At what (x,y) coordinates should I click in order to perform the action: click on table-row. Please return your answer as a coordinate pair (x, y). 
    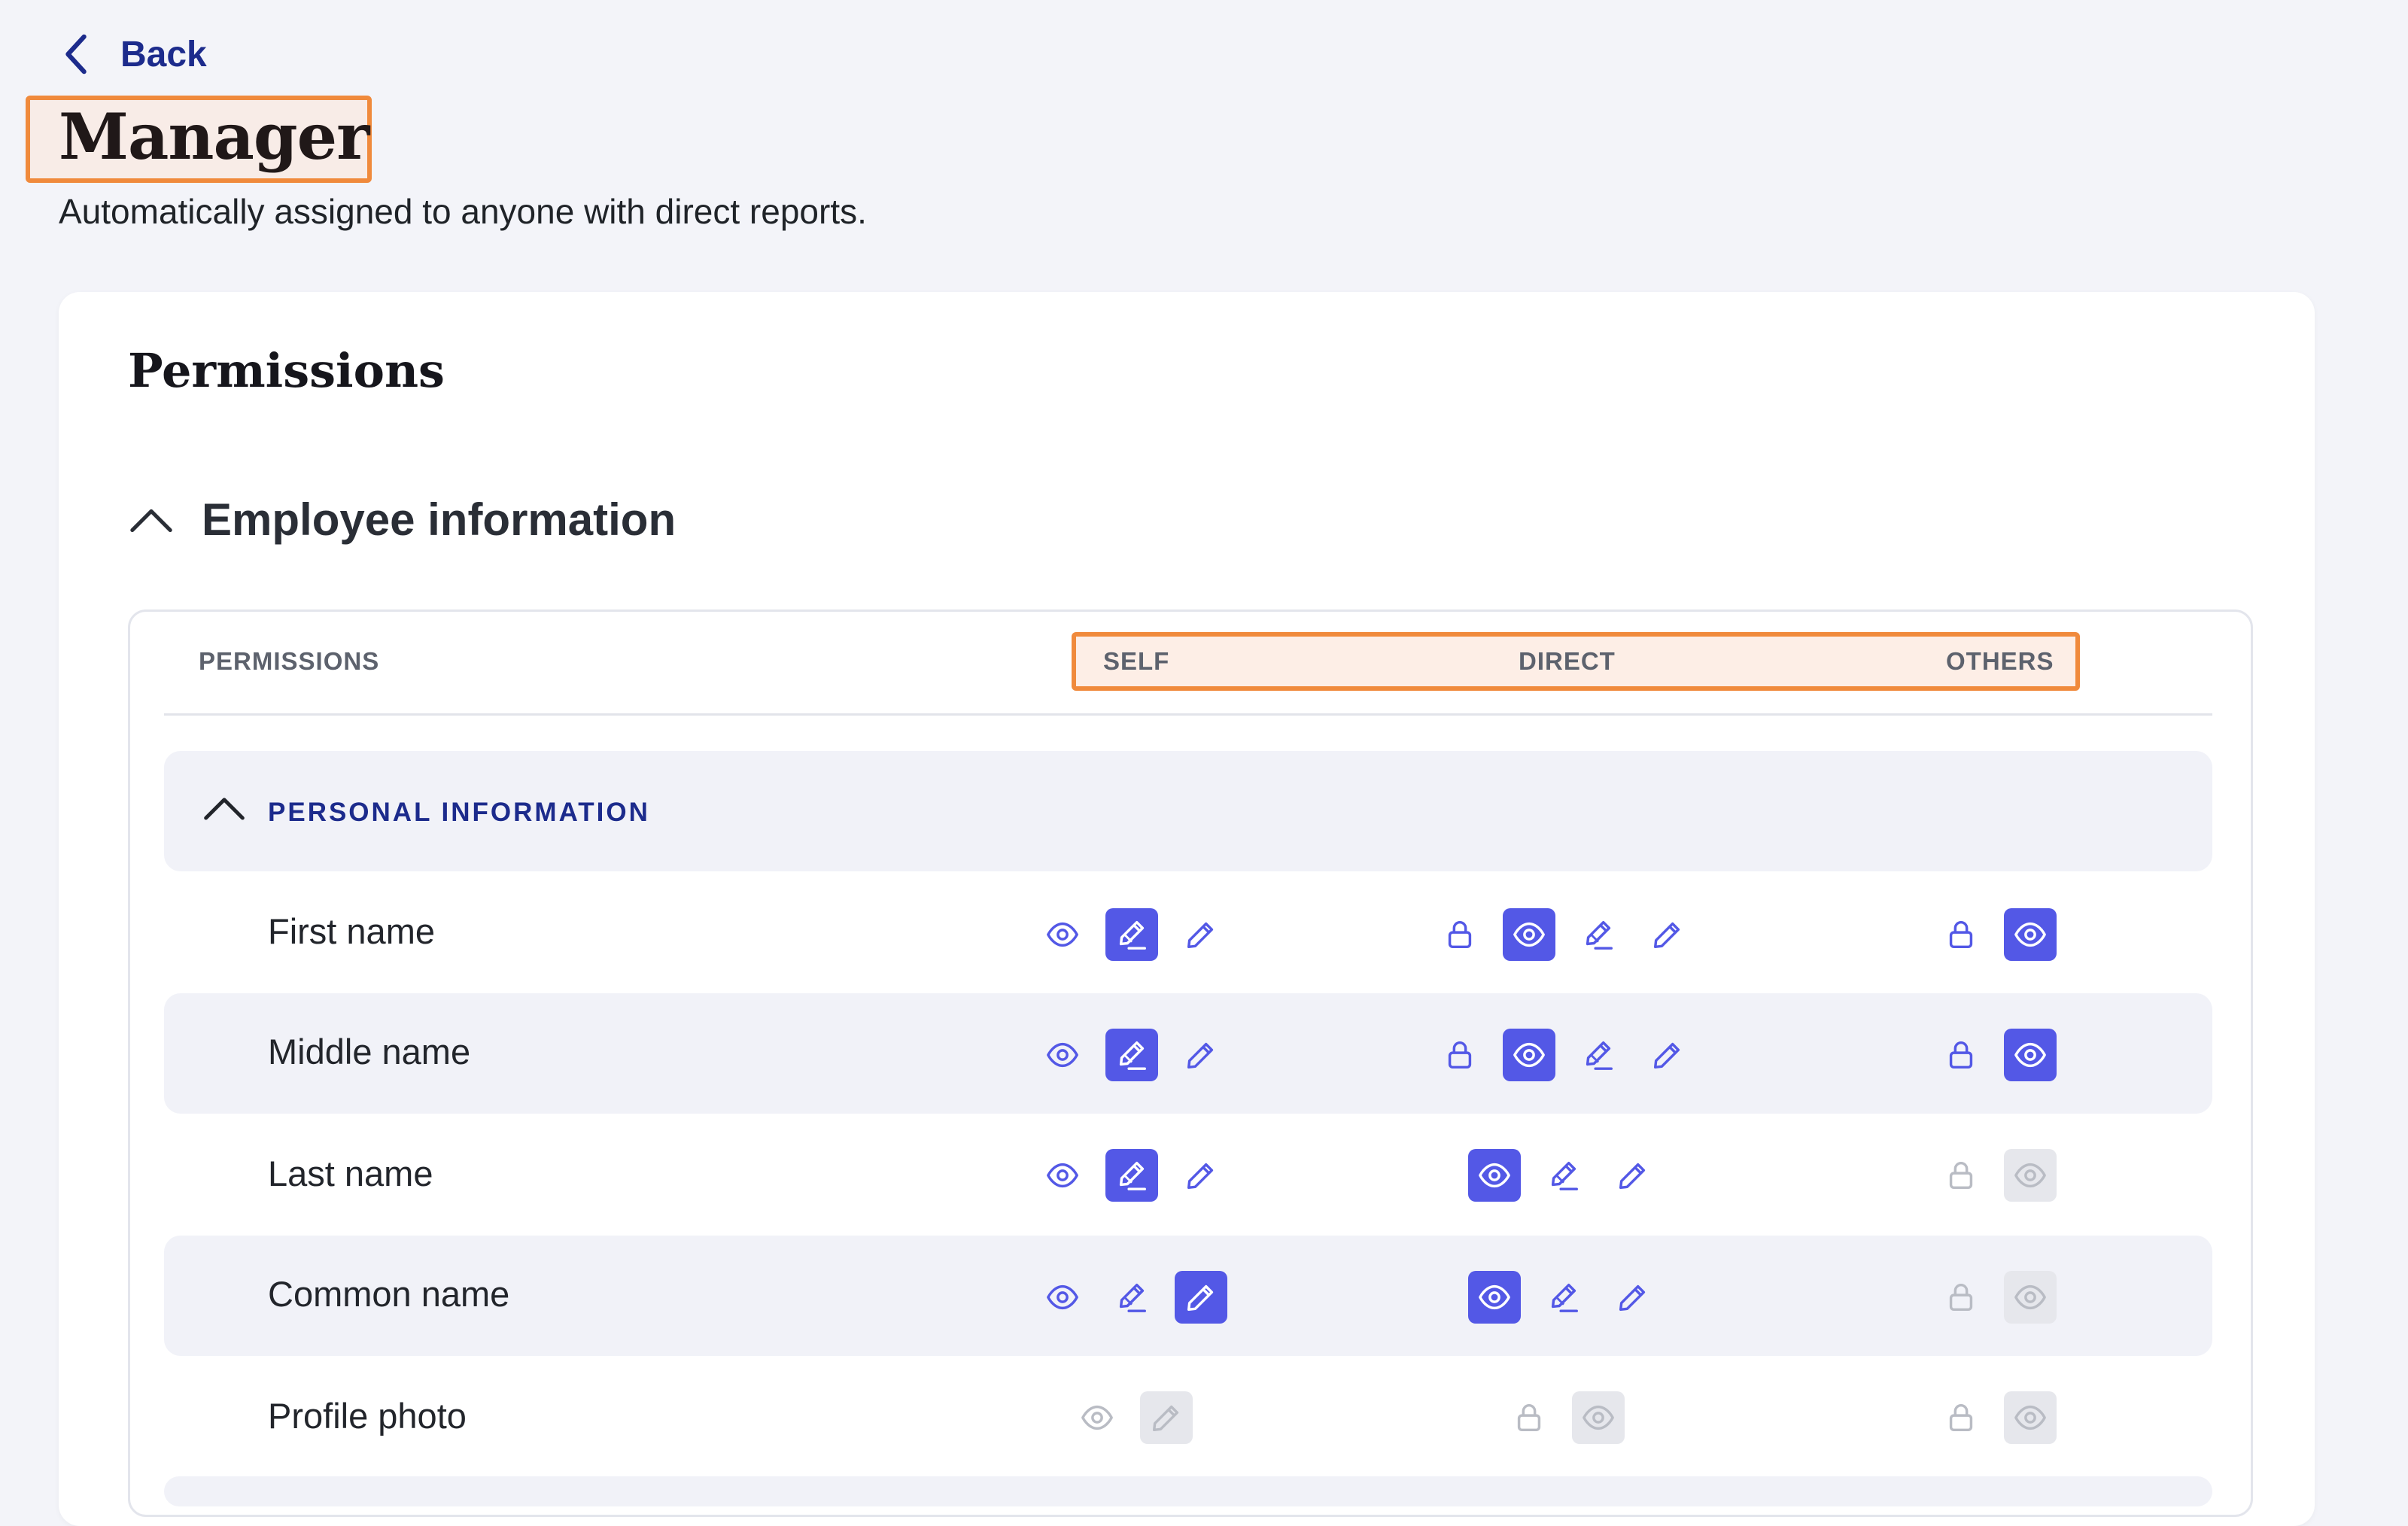
    Looking at the image, I should click on (1188, 1491).